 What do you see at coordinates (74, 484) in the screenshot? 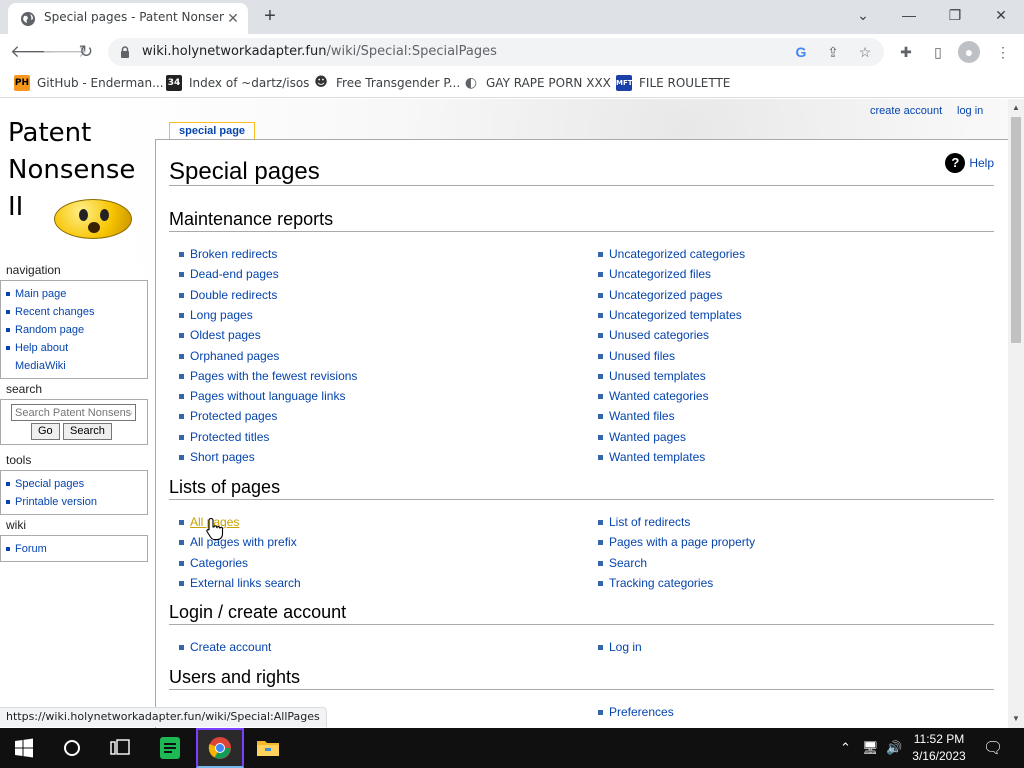
I see `sidebar-item-special-pages: Special pages` at bounding box center [74, 484].